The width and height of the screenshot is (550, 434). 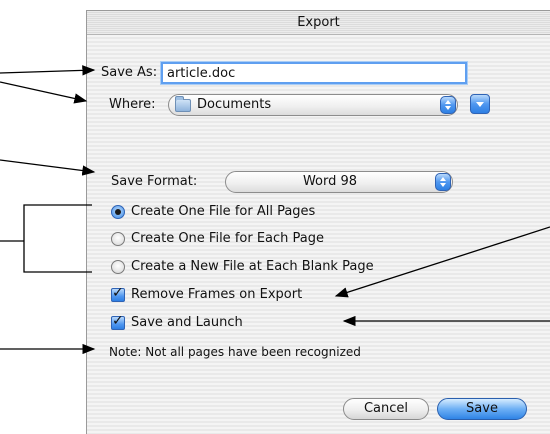 I want to click on save-as-label: Save As:, so click(x=129, y=72).